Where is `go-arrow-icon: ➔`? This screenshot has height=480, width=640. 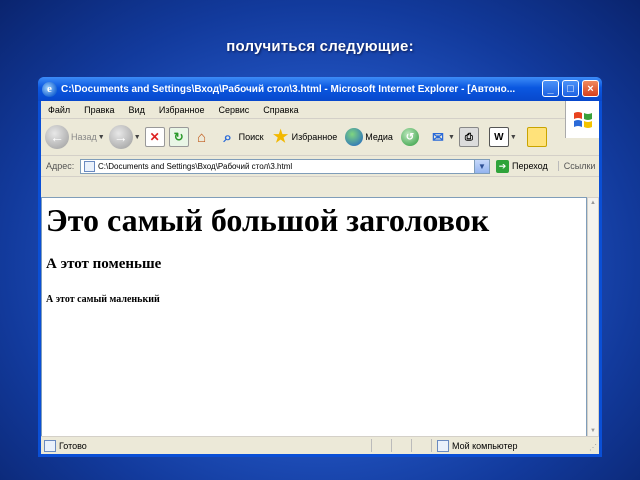
go-arrow-icon: ➔ is located at coordinates (502, 166).